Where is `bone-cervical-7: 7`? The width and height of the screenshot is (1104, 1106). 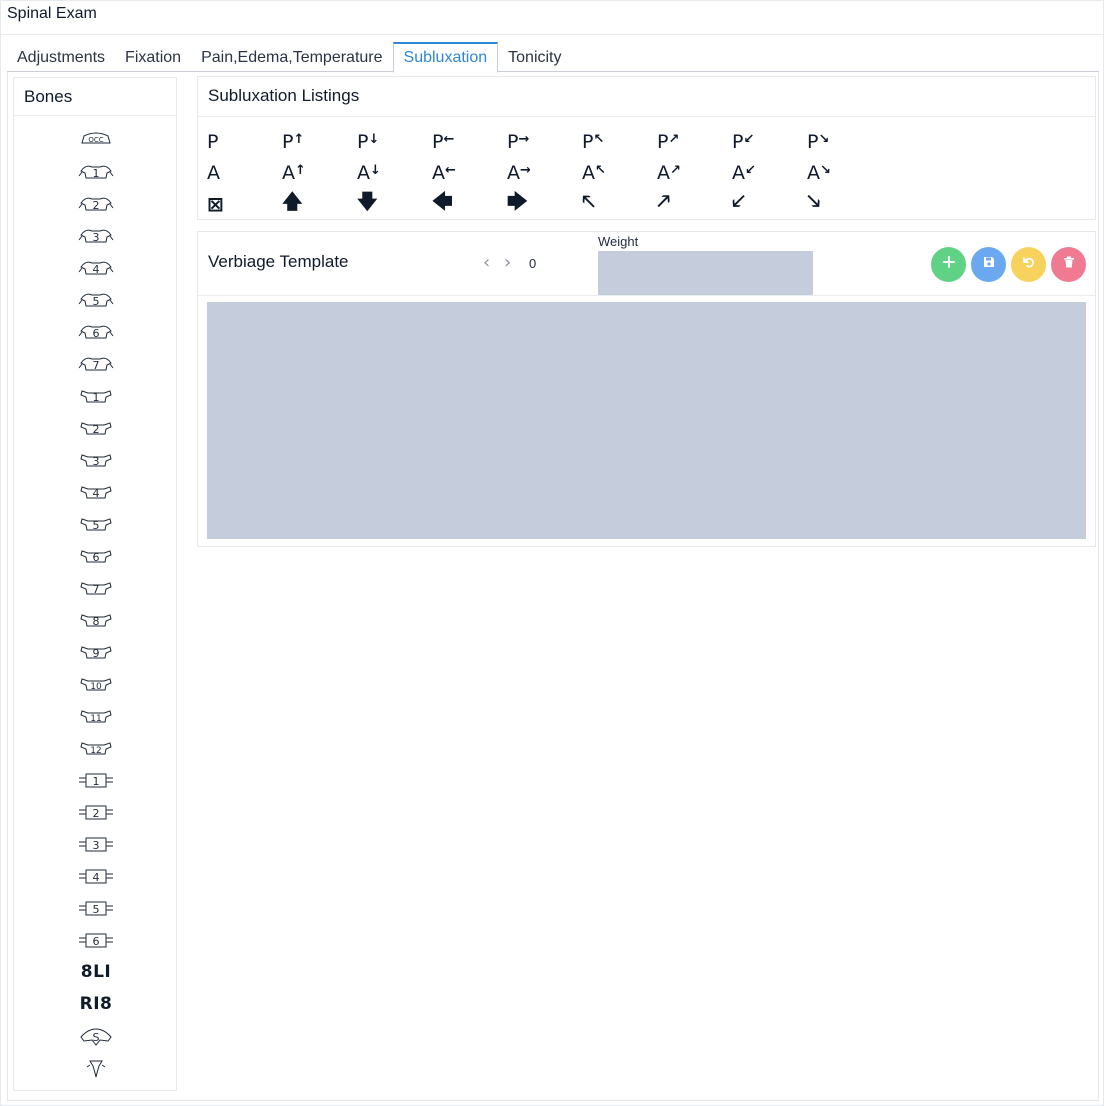 bone-cervical-7: 7 is located at coordinates (96, 364).